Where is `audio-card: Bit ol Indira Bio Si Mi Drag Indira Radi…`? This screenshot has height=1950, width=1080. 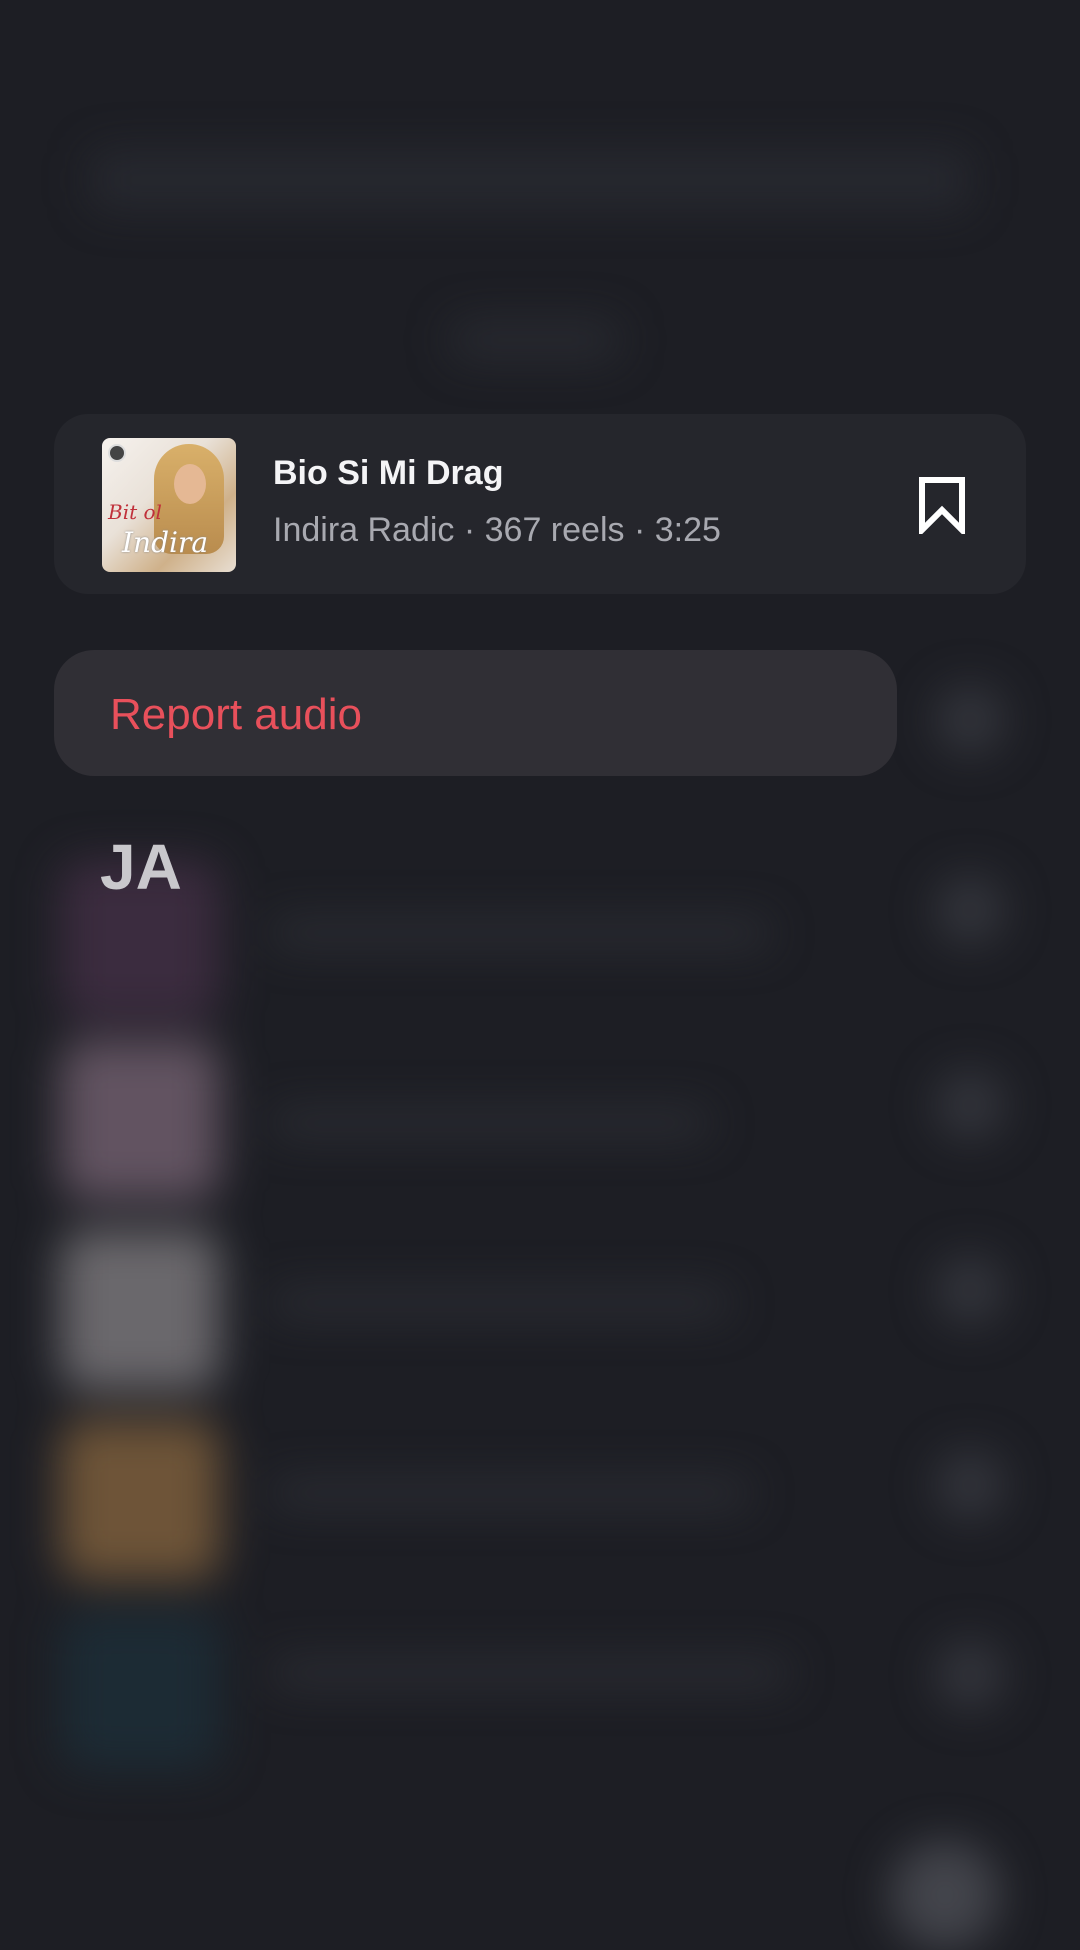 audio-card: Bit ol Indira Bio Si Mi Drag Indira Radi… is located at coordinates (540, 504).